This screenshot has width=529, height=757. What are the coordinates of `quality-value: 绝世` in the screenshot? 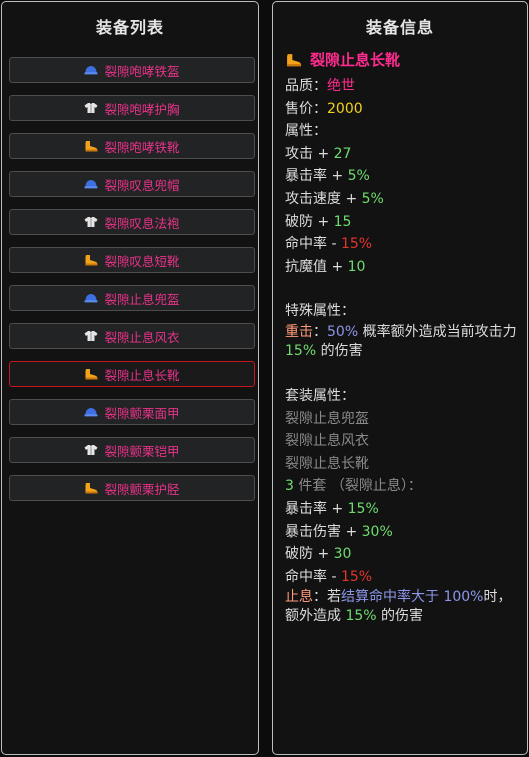 It's located at (341, 86).